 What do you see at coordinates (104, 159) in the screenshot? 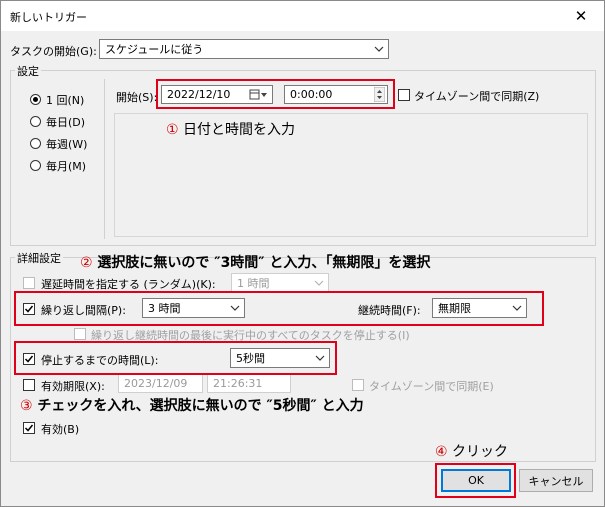
I see `settings-divider` at bounding box center [104, 159].